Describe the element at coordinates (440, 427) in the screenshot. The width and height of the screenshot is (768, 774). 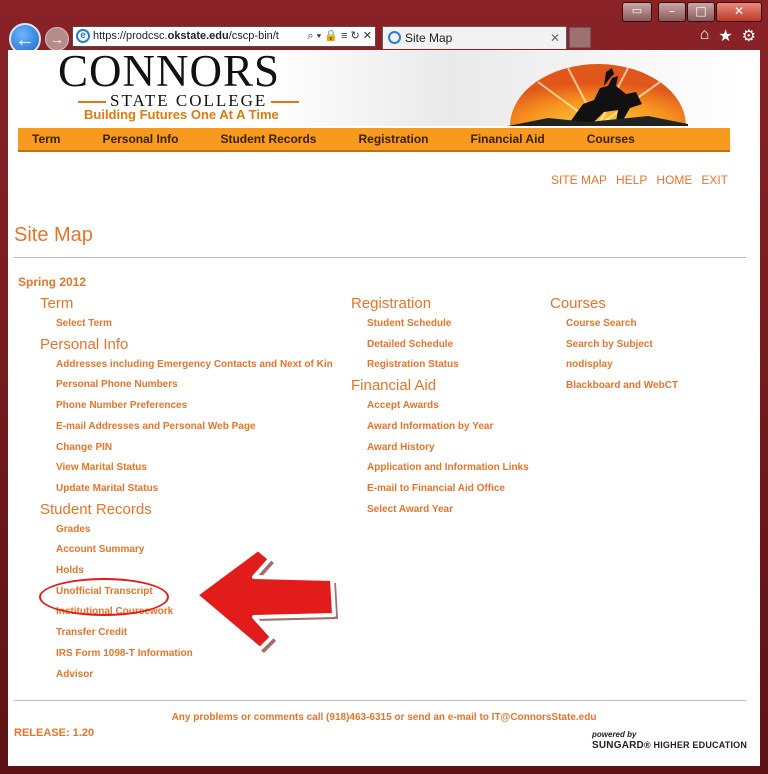
I see `link-award-info-by-year: Award Information by Year` at that location.